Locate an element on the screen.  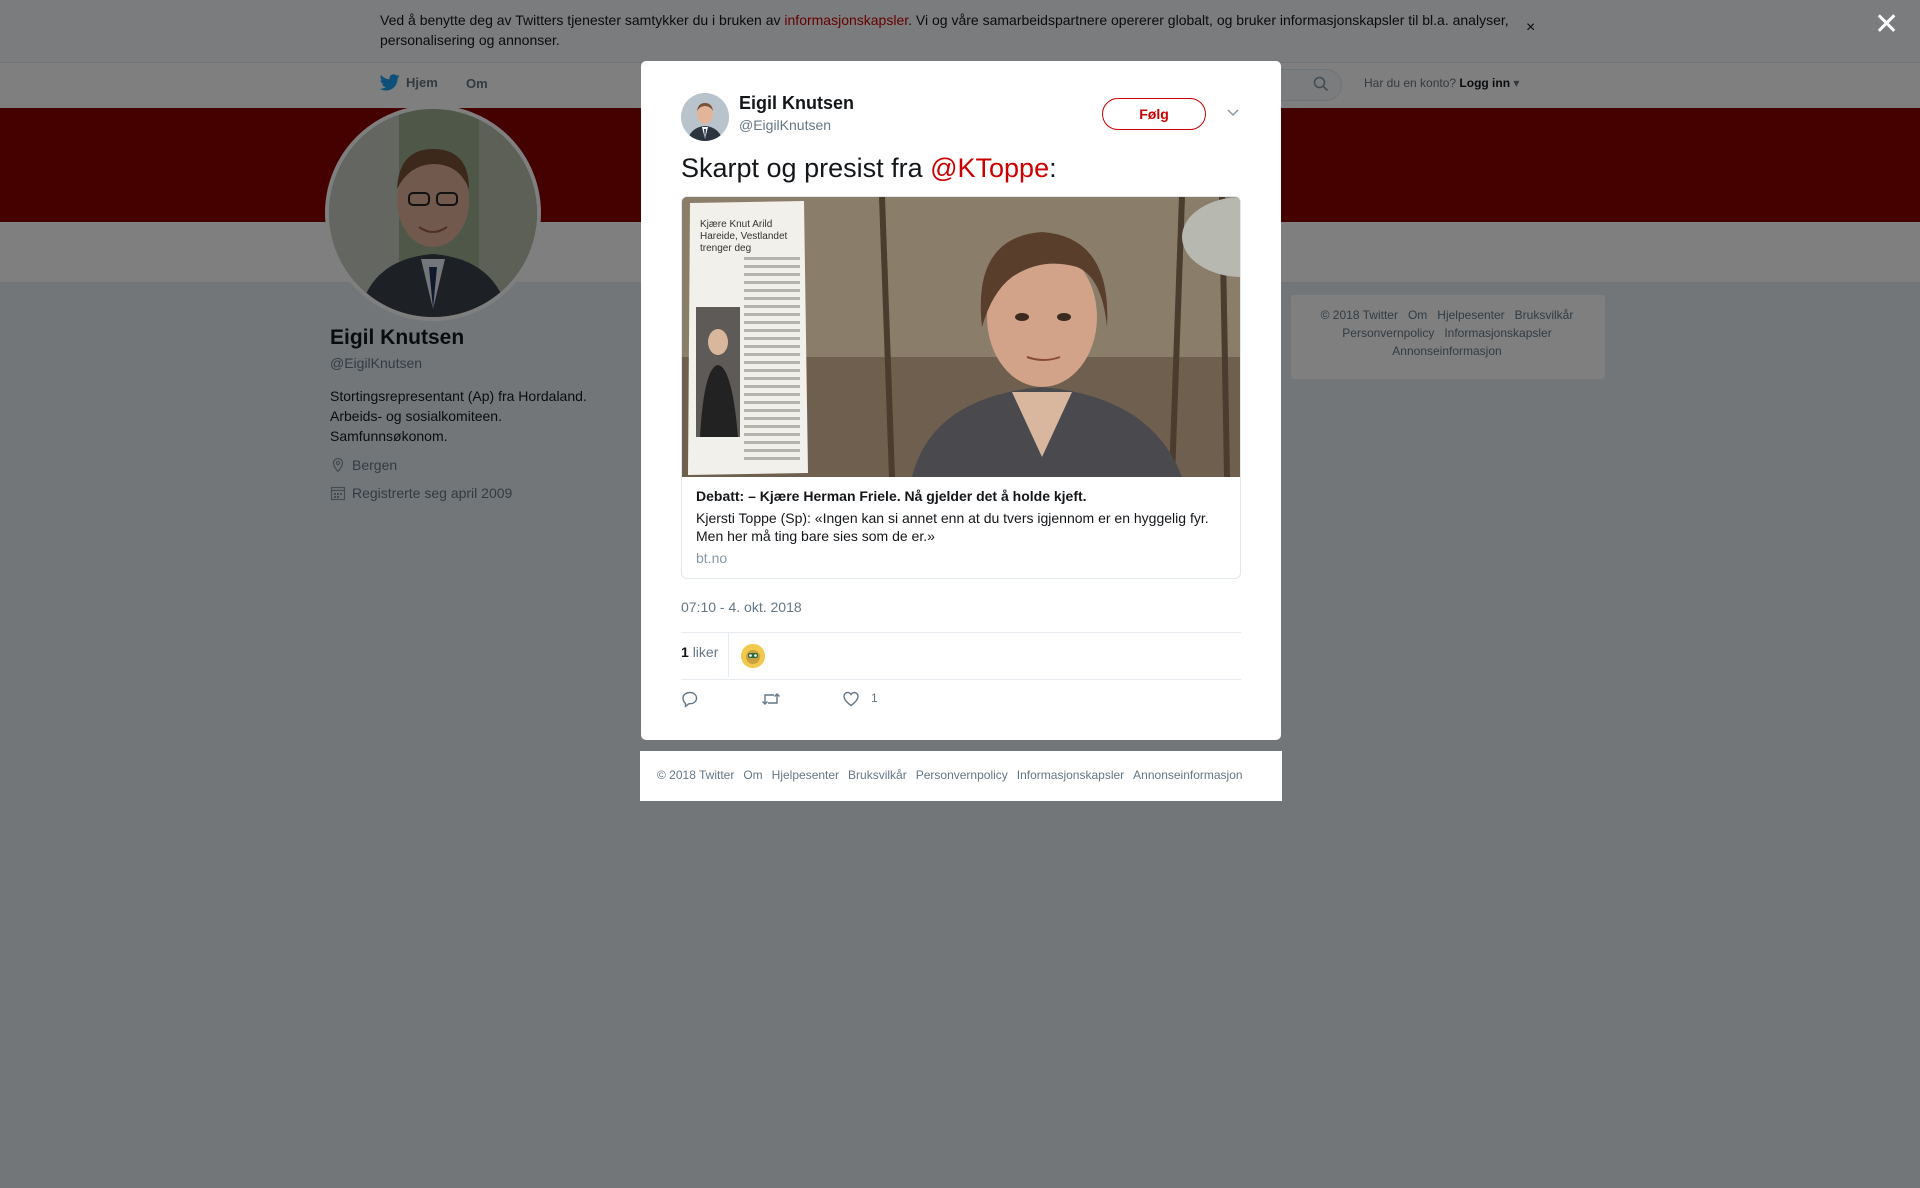
mention-link: @KToppe is located at coordinates (989, 168).